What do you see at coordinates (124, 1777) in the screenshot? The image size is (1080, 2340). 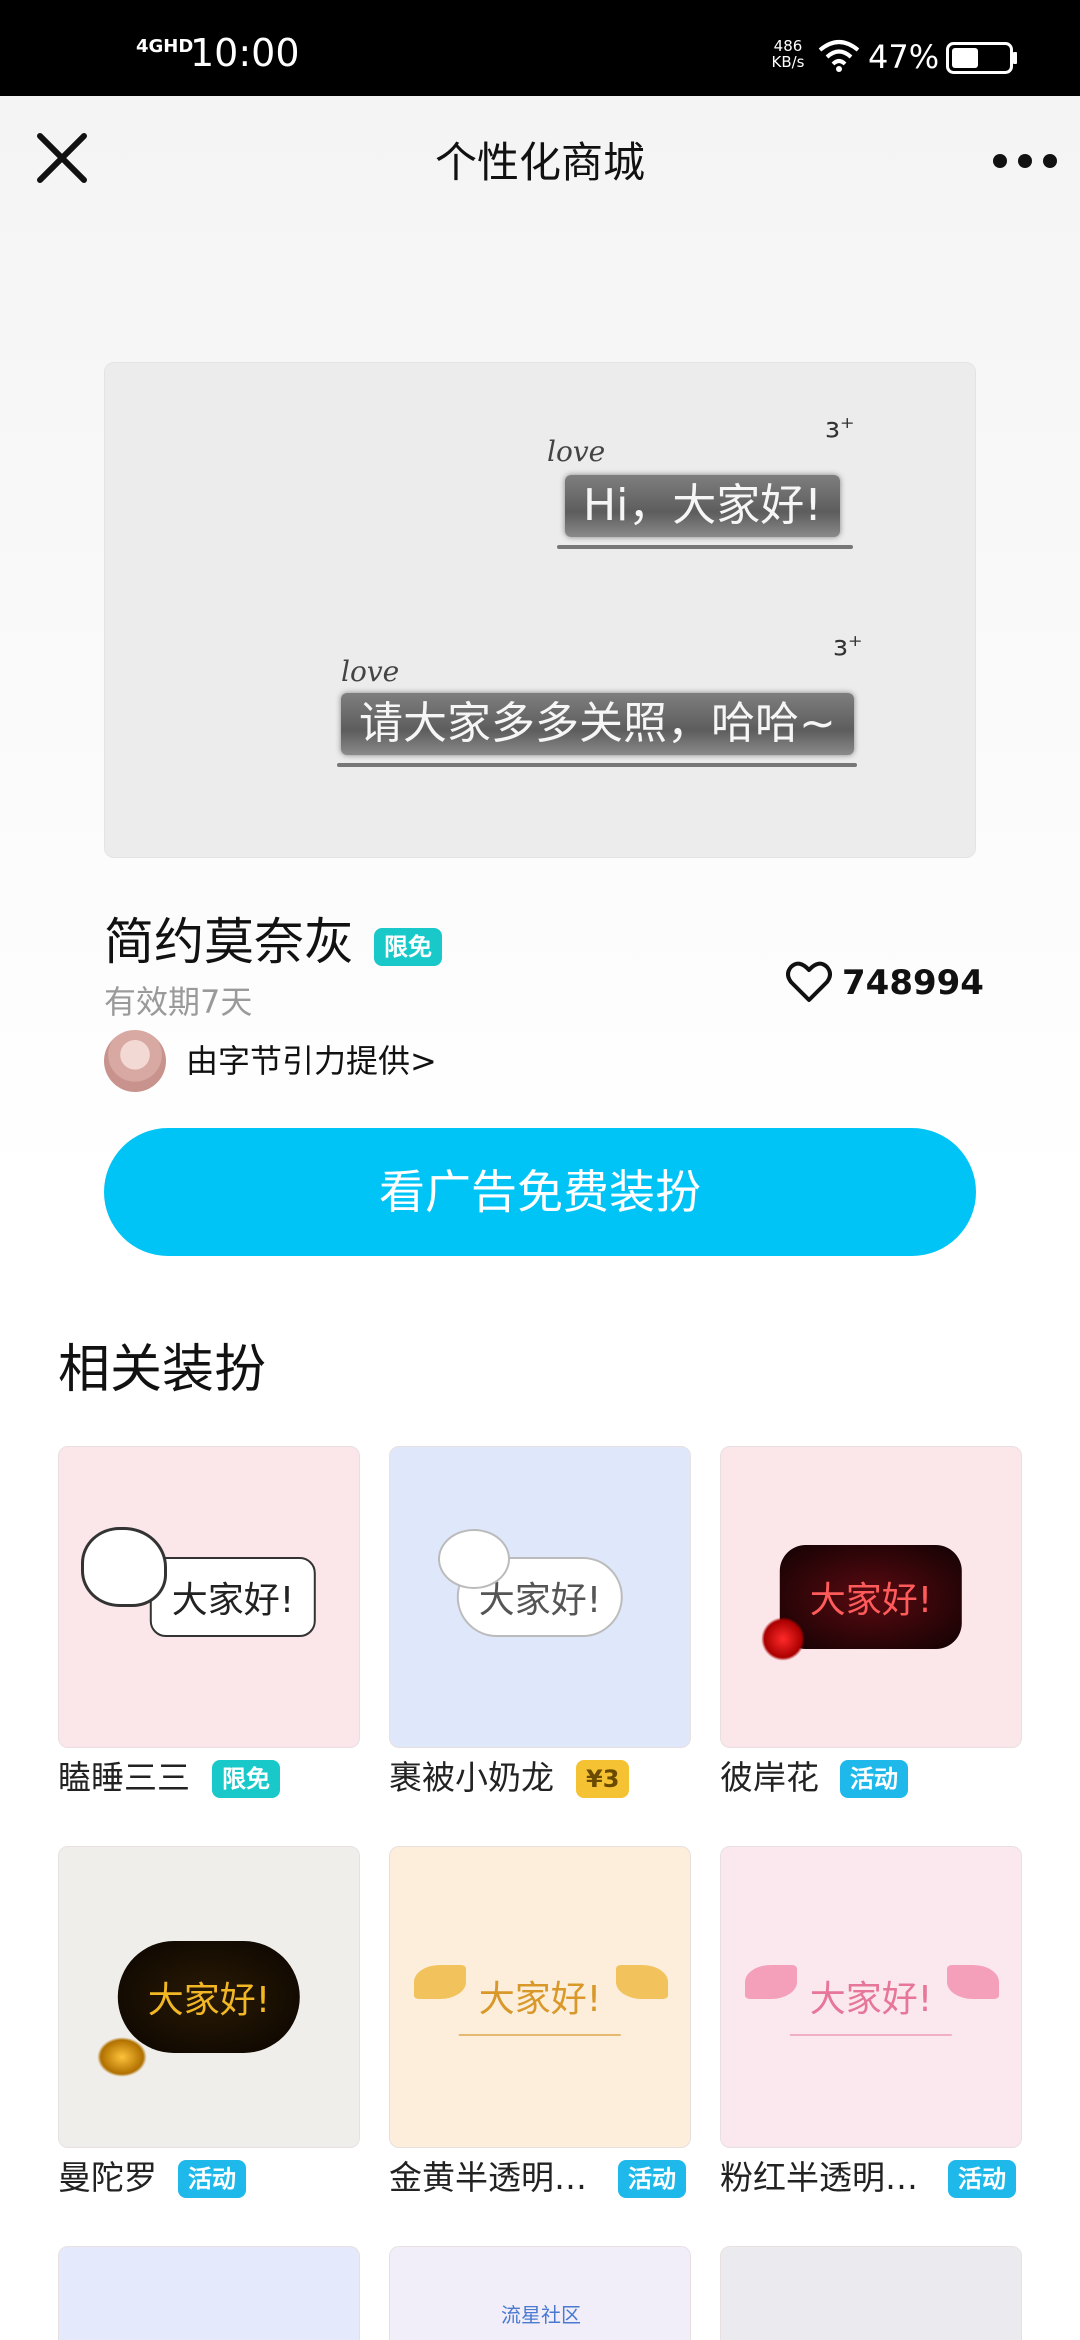 I see `card-label: 瞌睡三三` at bounding box center [124, 1777].